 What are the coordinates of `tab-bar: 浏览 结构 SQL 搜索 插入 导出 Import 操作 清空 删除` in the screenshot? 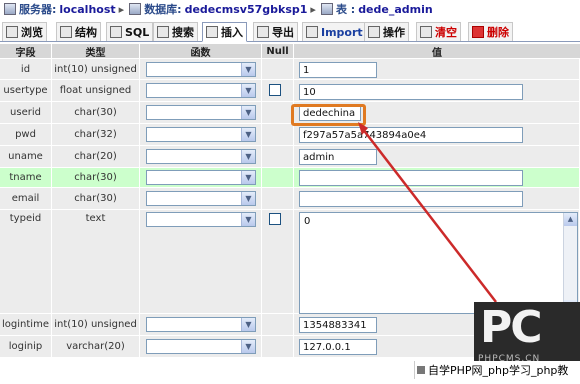 It's located at (290, 31).